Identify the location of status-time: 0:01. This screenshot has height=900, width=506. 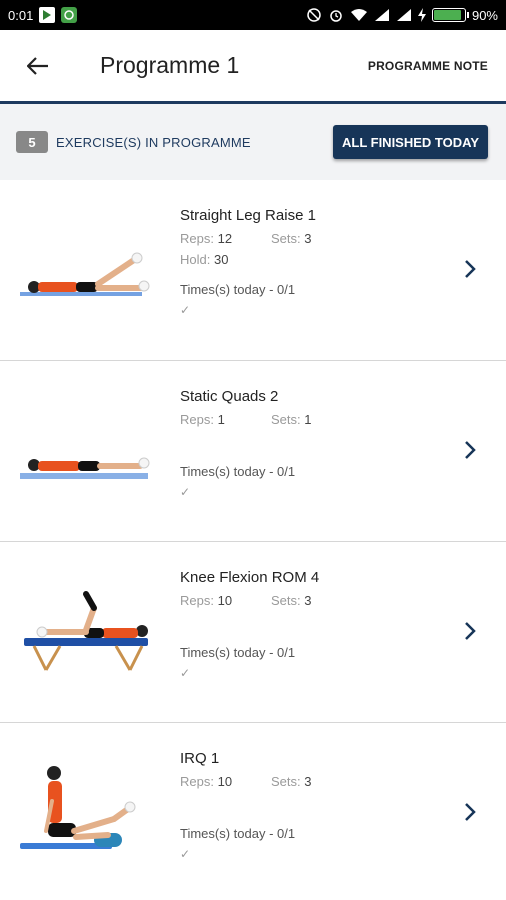
(21, 15).